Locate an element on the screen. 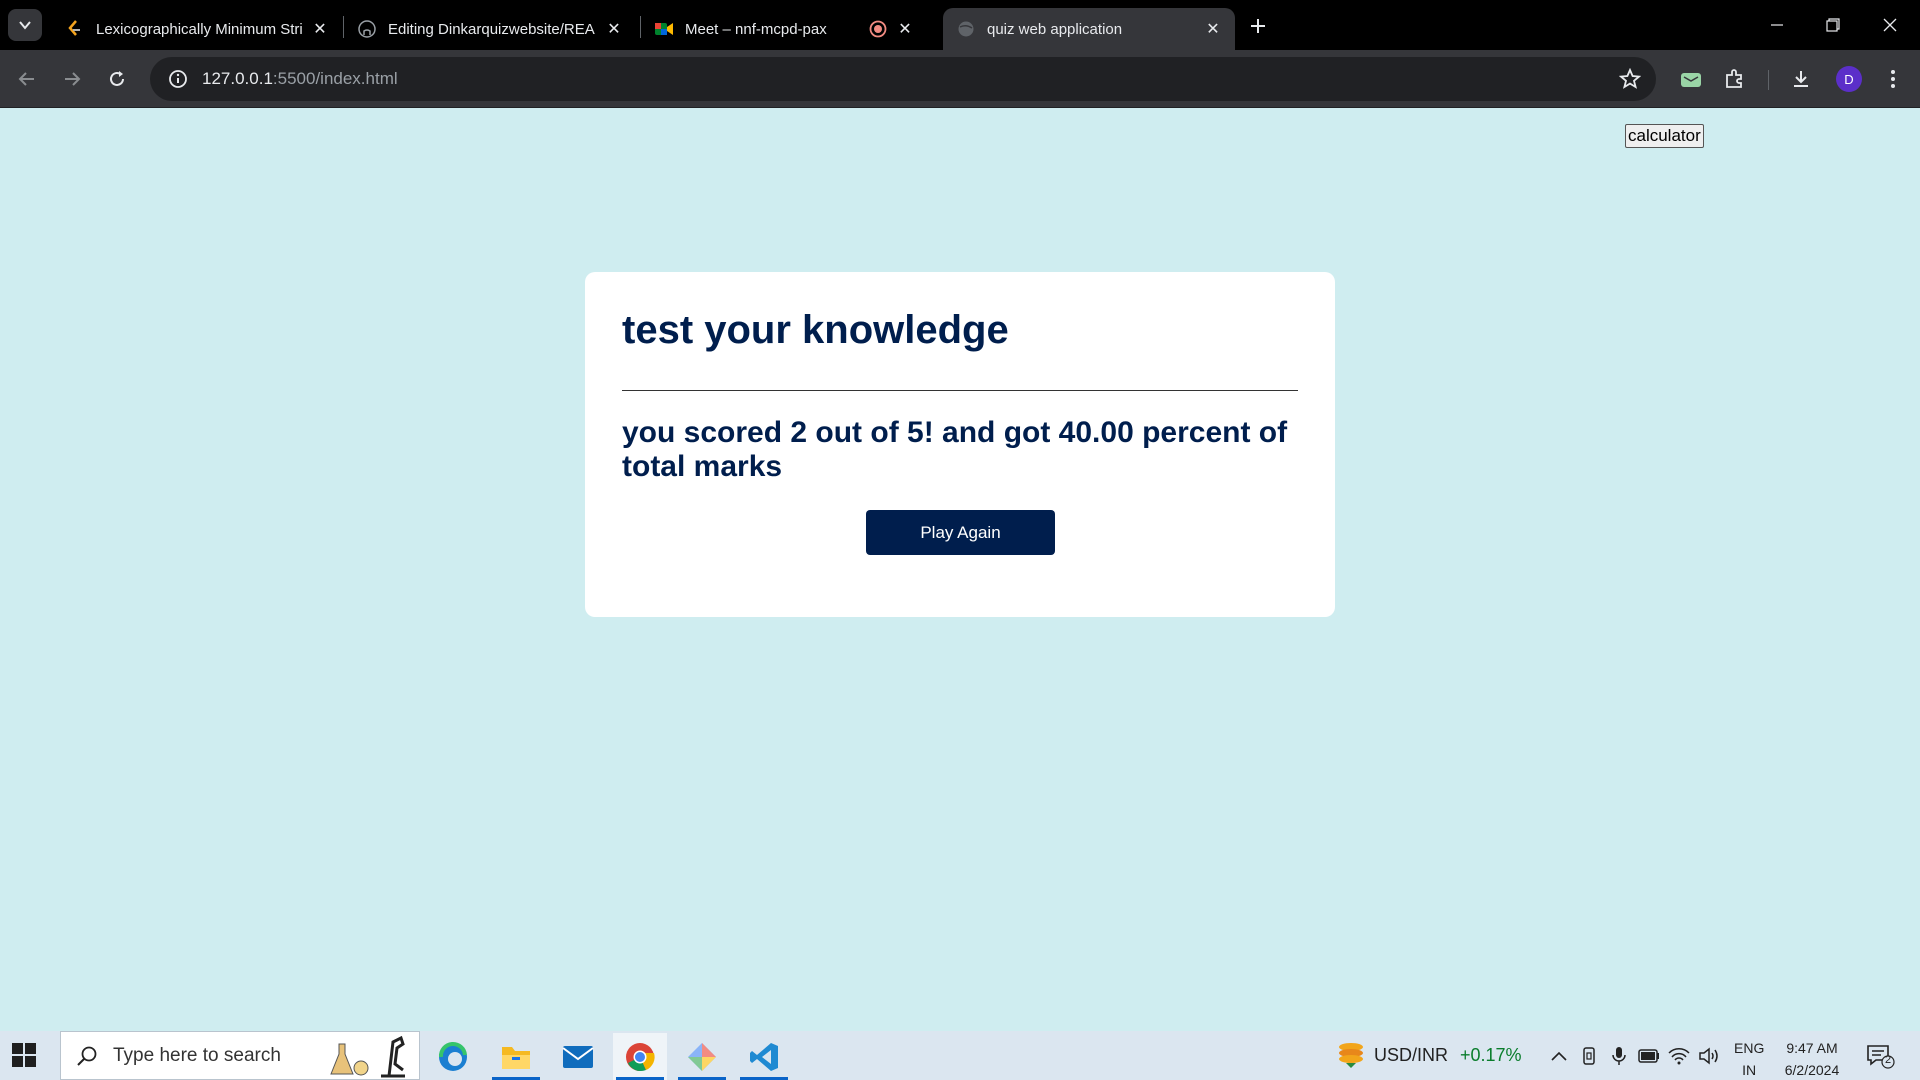 The height and width of the screenshot is (1080, 1920). address-bar: 127.0.0.1:5500/index.html is located at coordinates (903, 79).